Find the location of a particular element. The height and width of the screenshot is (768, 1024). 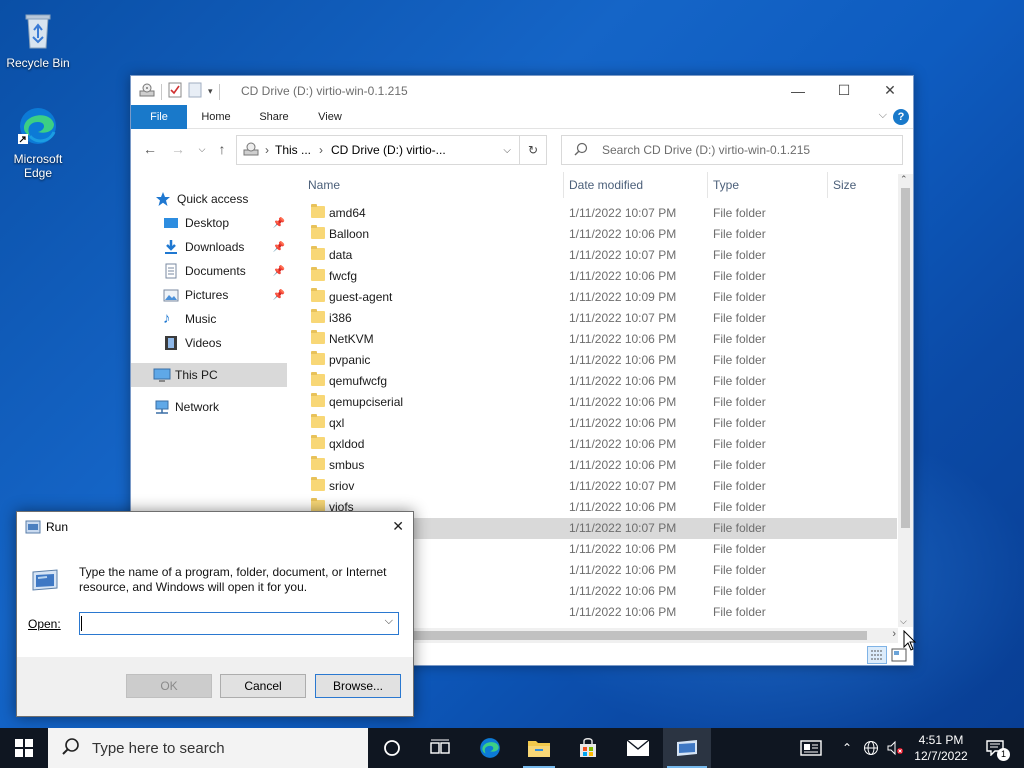

scroll-up-icon: ⌃ is located at coordinates (904, 179).